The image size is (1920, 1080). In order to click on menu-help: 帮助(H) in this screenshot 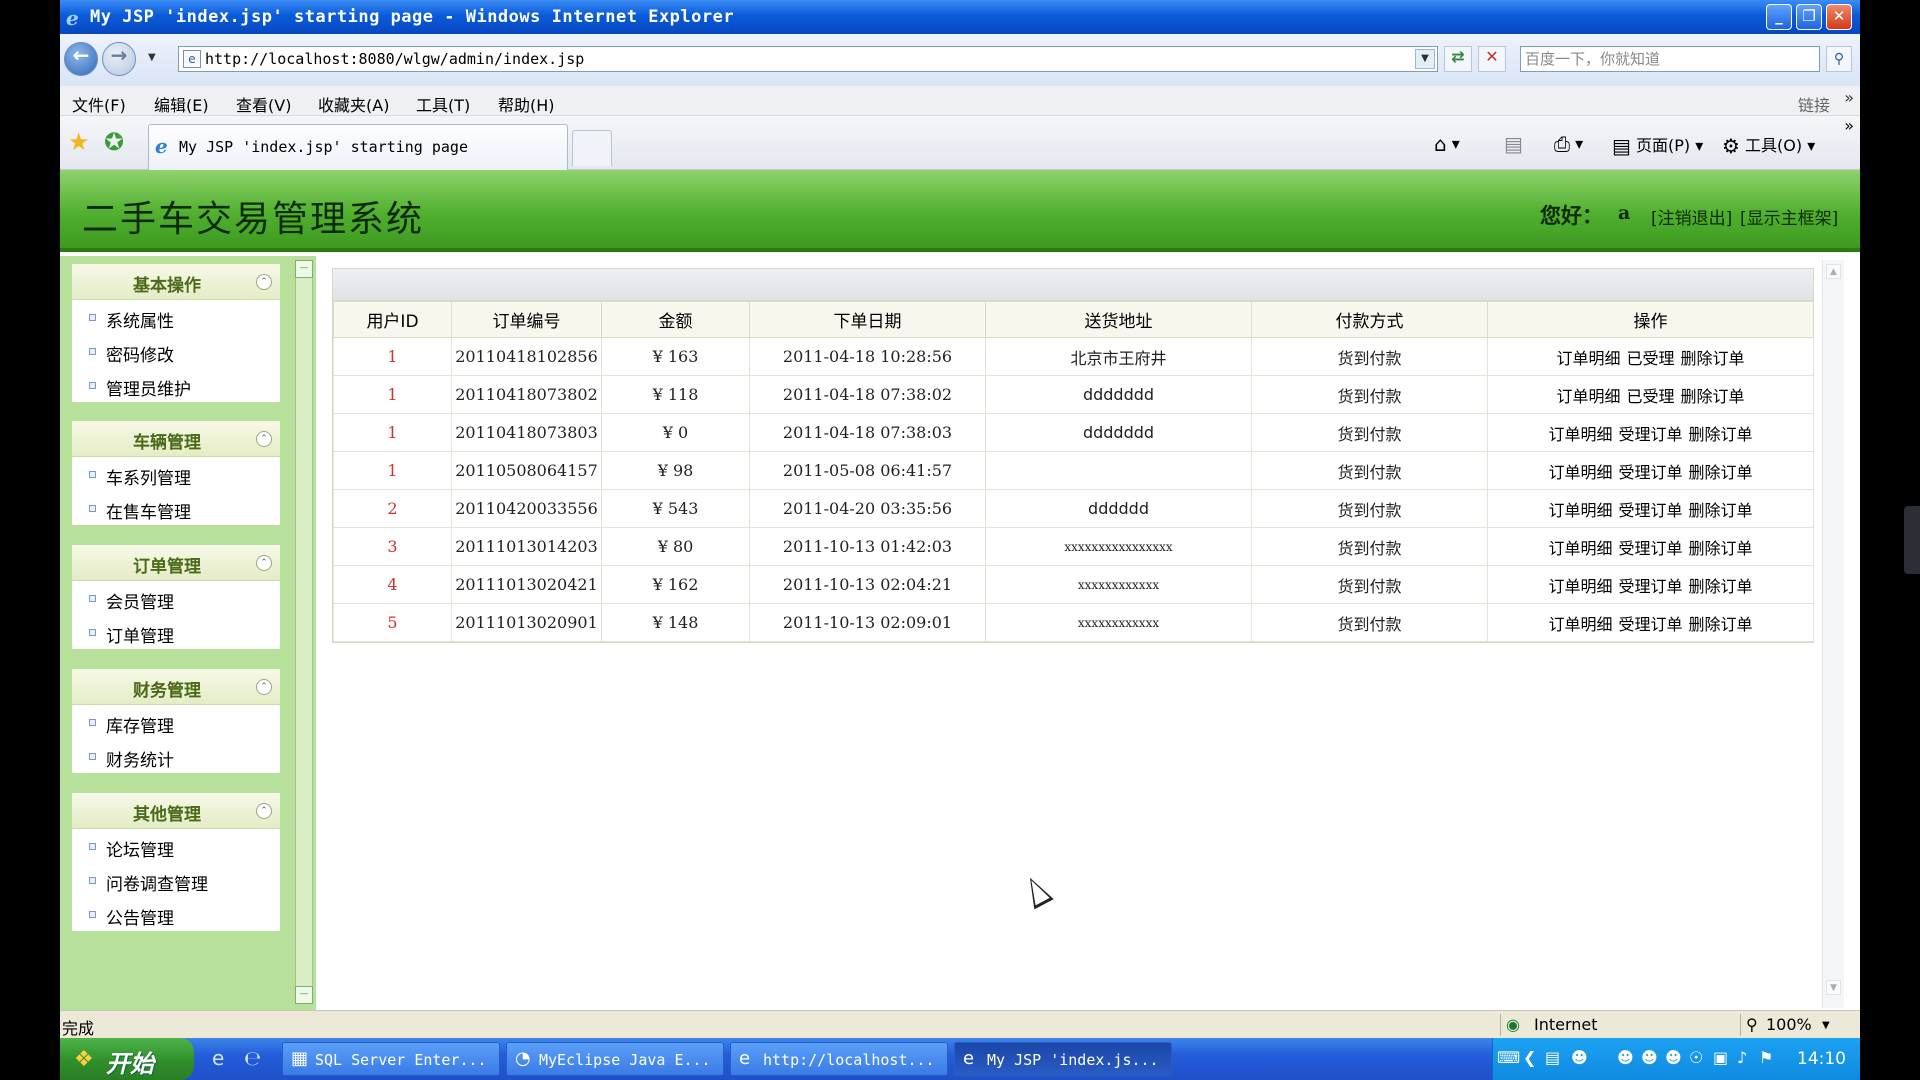, I will do `click(526, 104)`.